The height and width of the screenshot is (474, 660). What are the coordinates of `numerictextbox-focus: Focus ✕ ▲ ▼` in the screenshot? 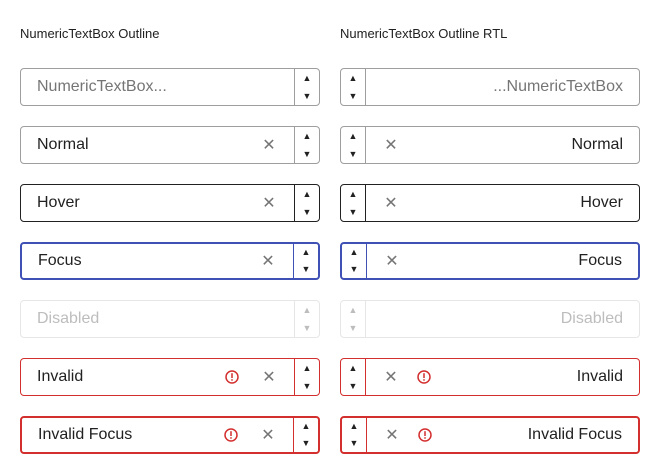 It's located at (170, 261).